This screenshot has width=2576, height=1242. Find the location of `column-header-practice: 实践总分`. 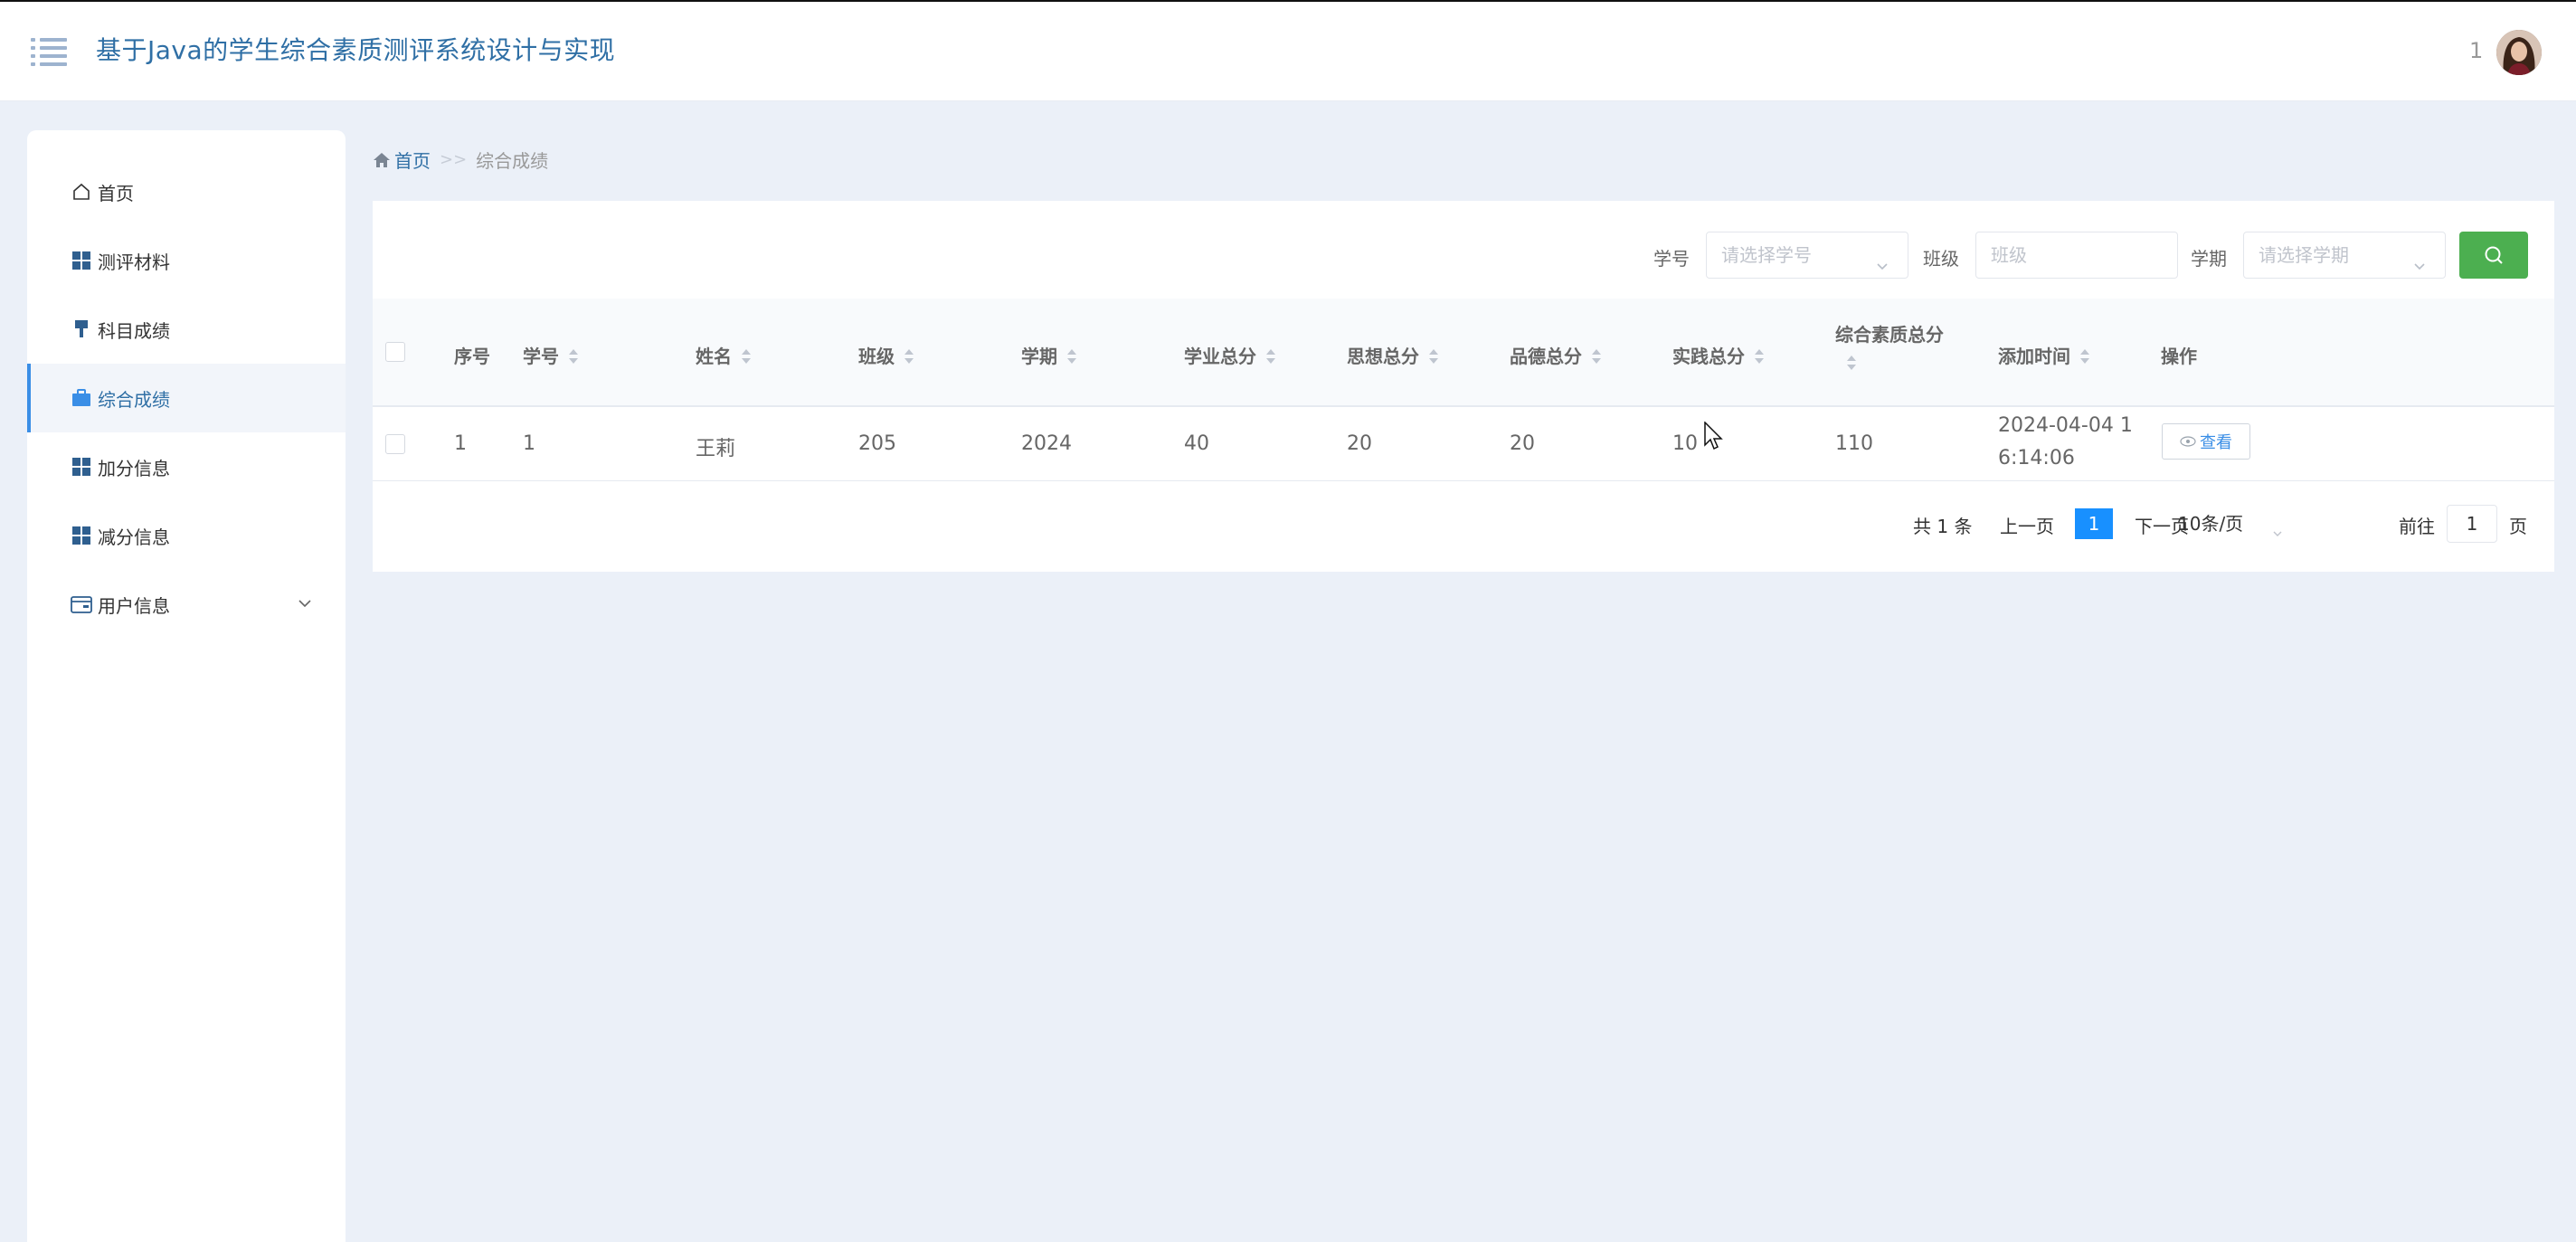

column-header-practice: 实践总分 is located at coordinates (1718, 355).